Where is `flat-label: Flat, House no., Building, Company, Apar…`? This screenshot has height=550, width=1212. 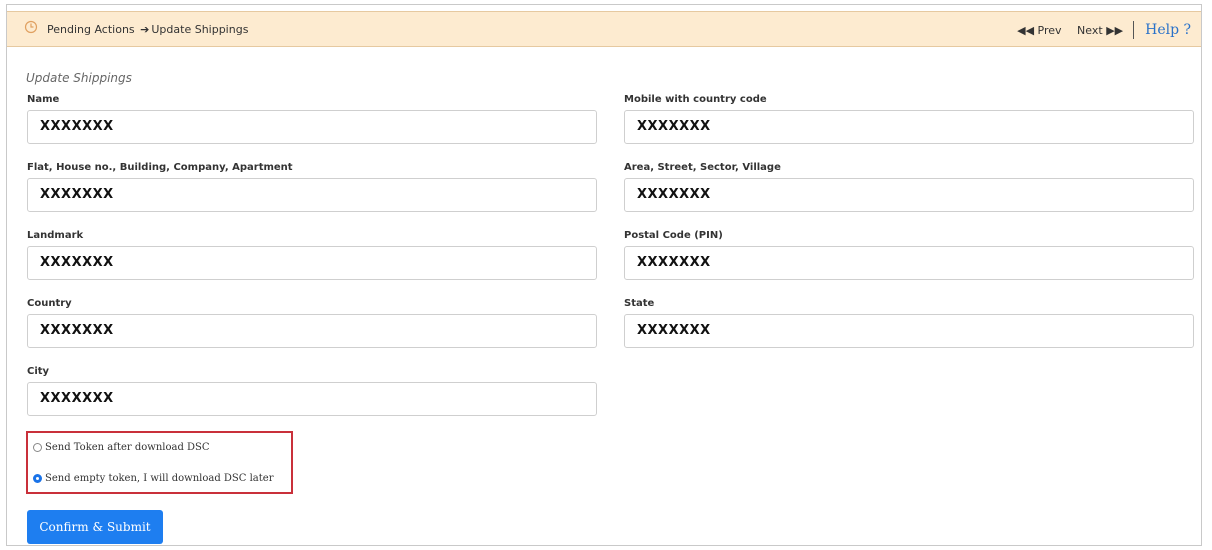
flat-label: Flat, House no., Building, Company, Apar… is located at coordinates (160, 167).